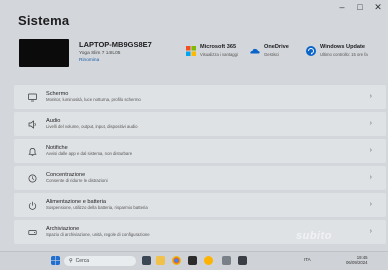 The width and height of the screenshot is (388, 270). What do you see at coordinates (32, 232) in the screenshot?
I see `storage-icon` at bounding box center [32, 232].